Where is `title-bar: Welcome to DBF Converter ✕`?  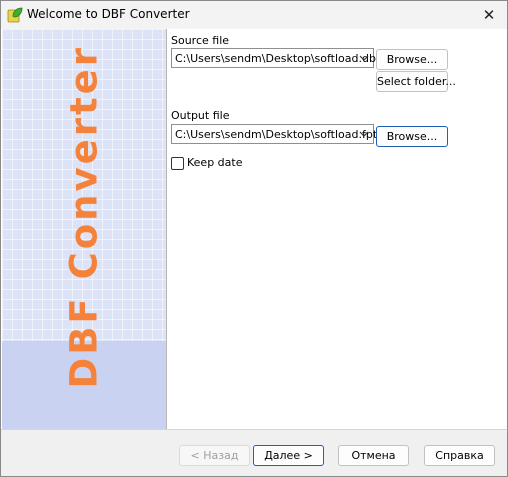 title-bar: Welcome to DBF Converter ✕ is located at coordinates (254, 15).